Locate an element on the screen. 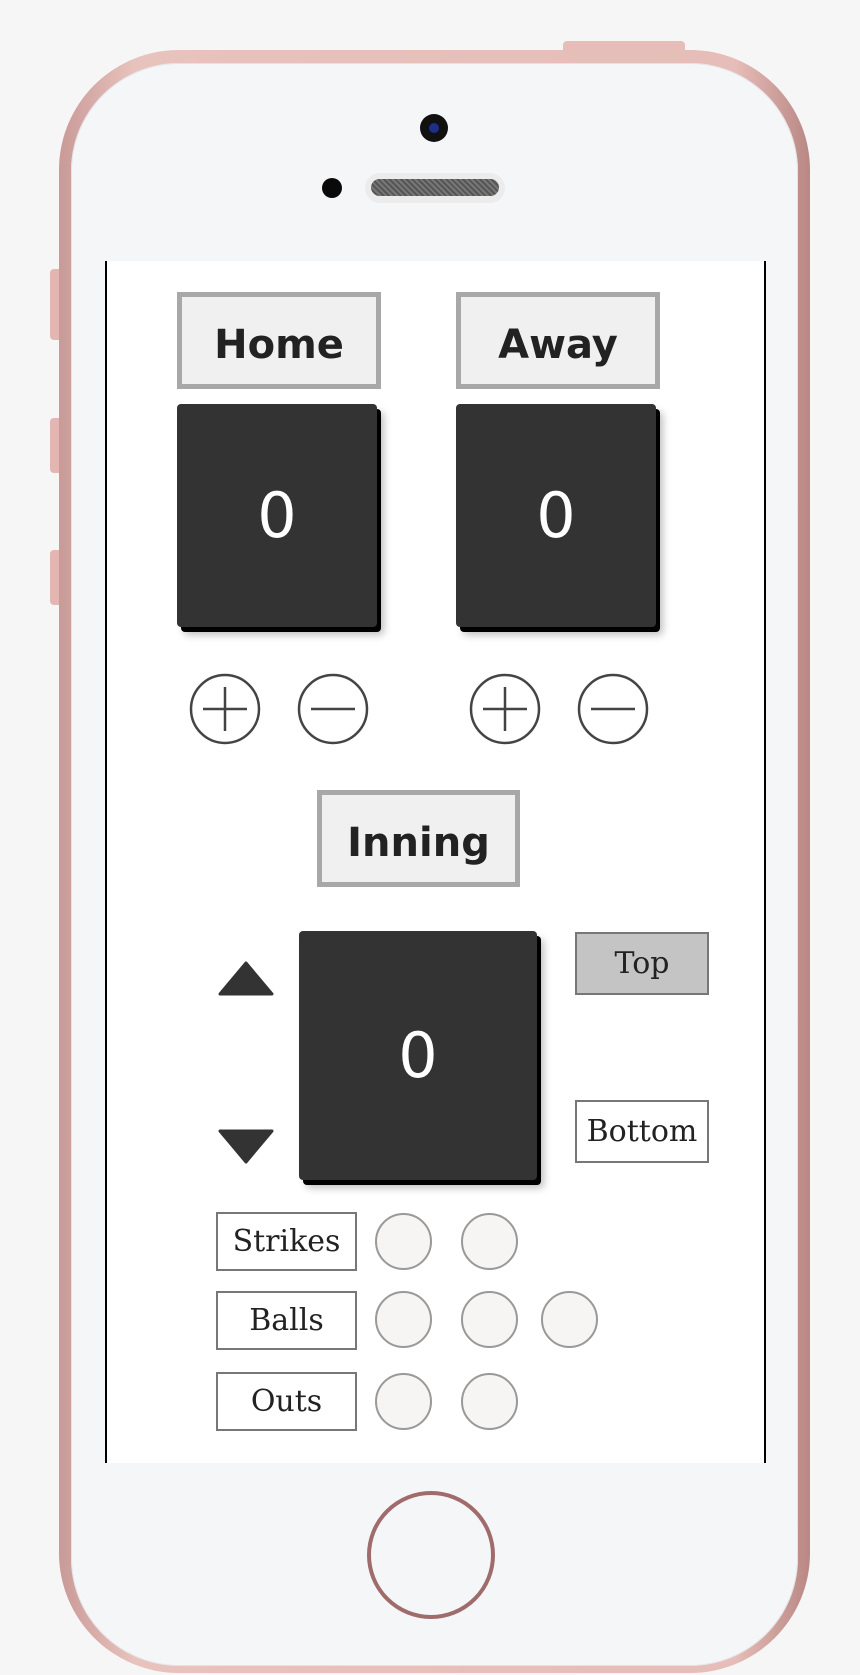  away-team-button: Away is located at coordinates (558, 340).